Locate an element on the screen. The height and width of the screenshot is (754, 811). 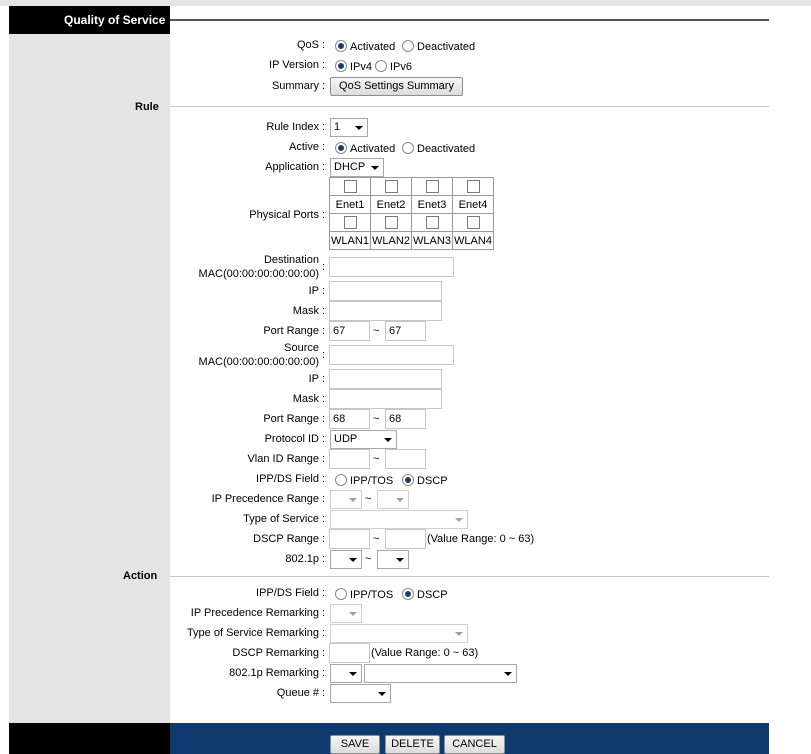
dscp-from-input is located at coordinates (349, 539).